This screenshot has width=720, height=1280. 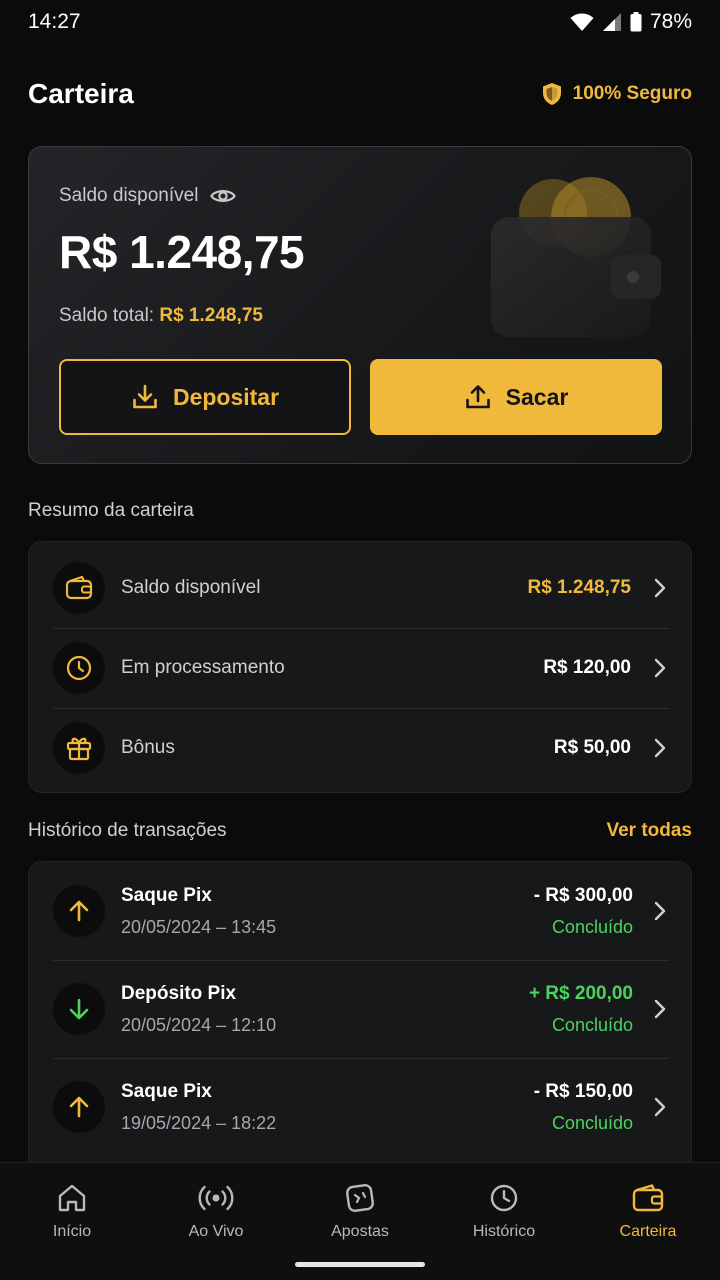 What do you see at coordinates (127, 830) in the screenshot?
I see `transactions-section-title: Histórico de transações` at bounding box center [127, 830].